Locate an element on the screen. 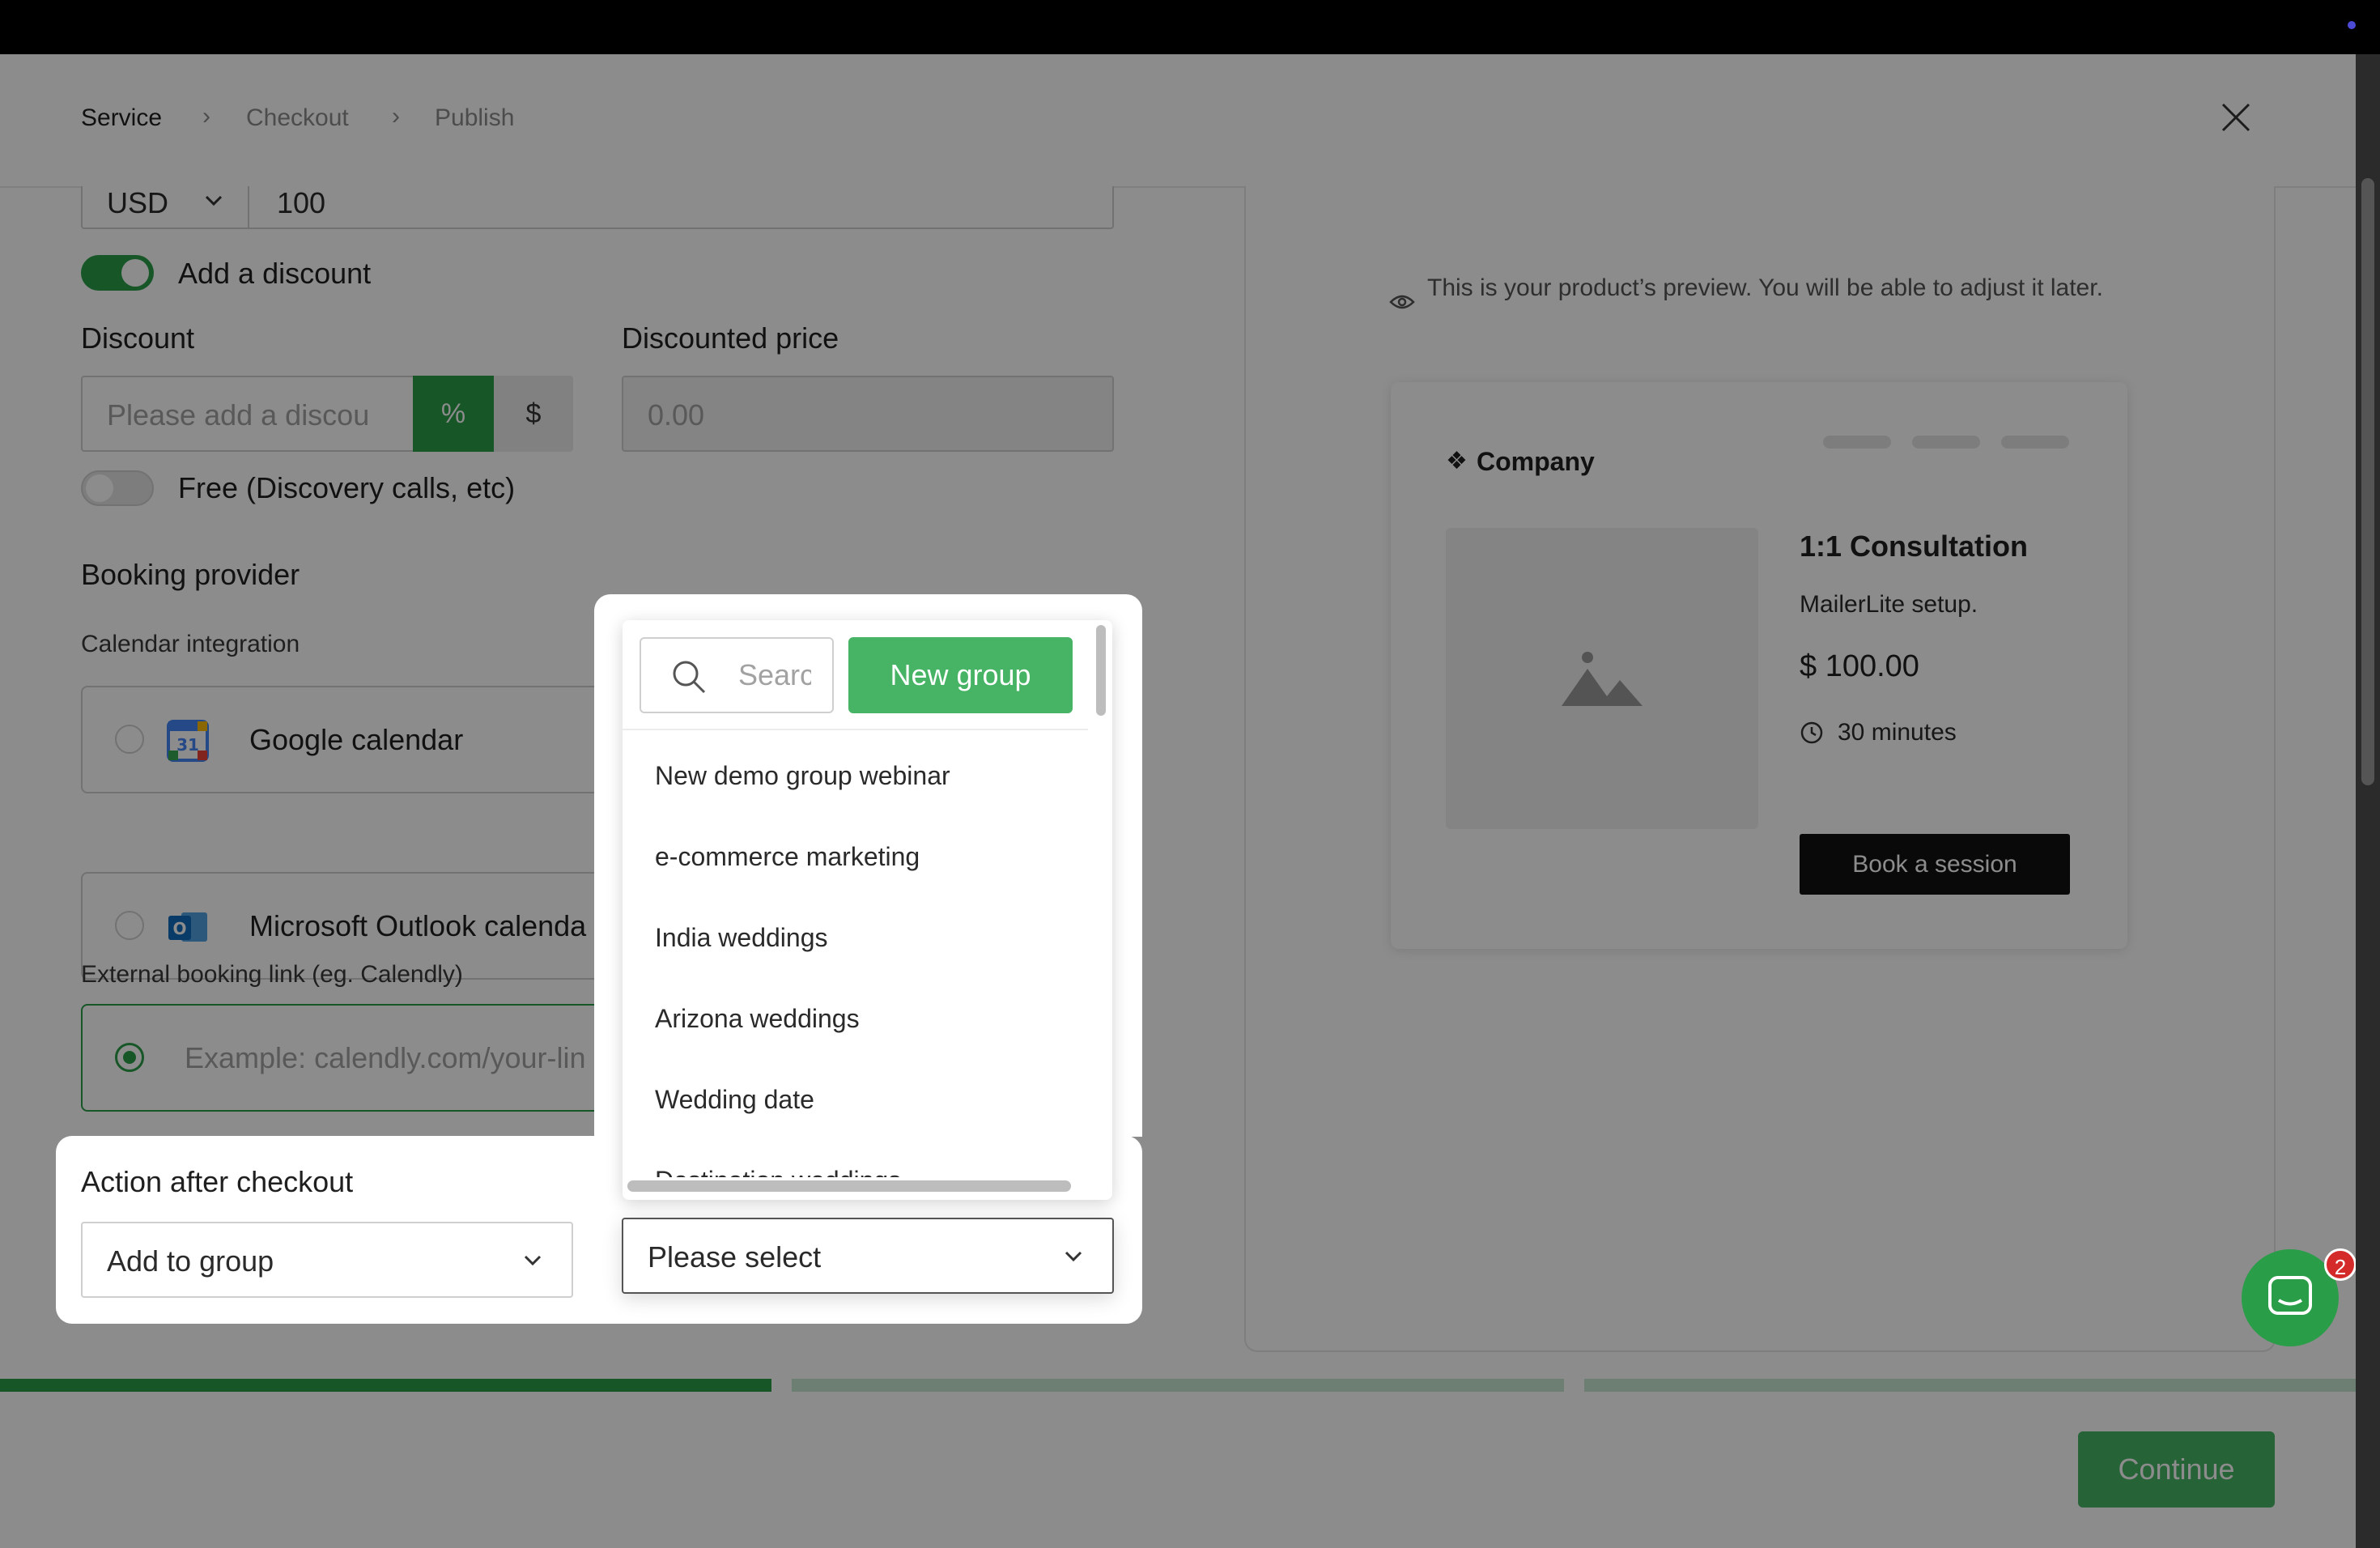 The width and height of the screenshot is (2380, 1548). dropdown-horizontal-scrollbar is located at coordinates (849, 1186).